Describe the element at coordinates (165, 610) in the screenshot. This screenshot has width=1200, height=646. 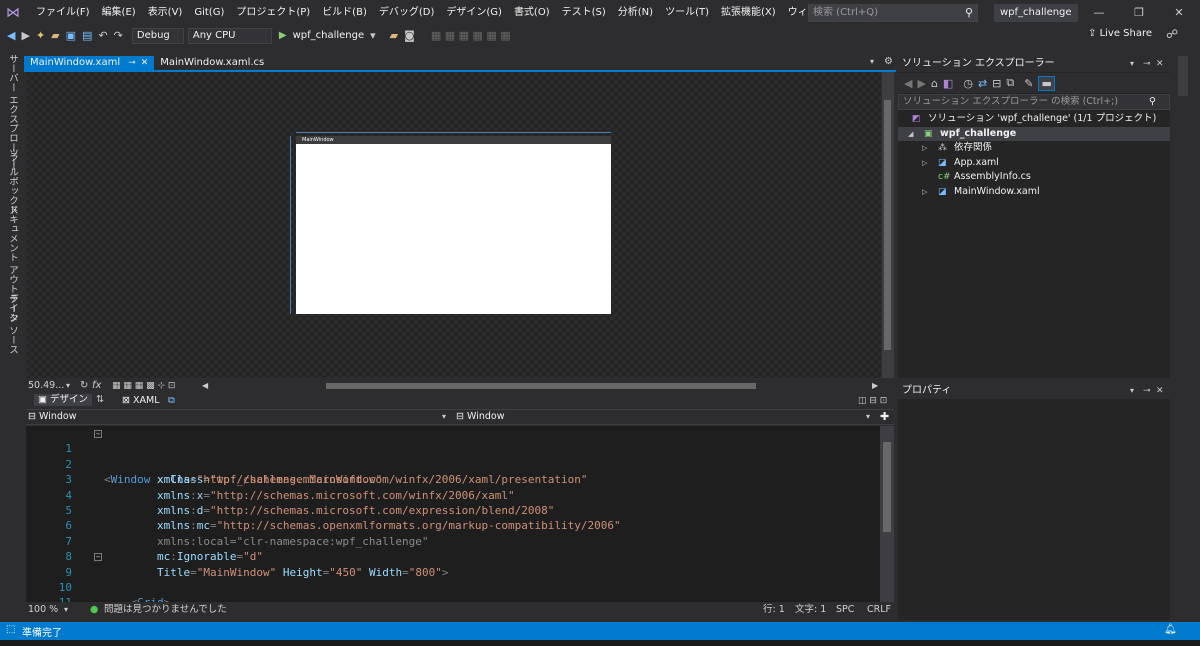
I see `issues-status: 問題は見つかりませんでした` at that location.